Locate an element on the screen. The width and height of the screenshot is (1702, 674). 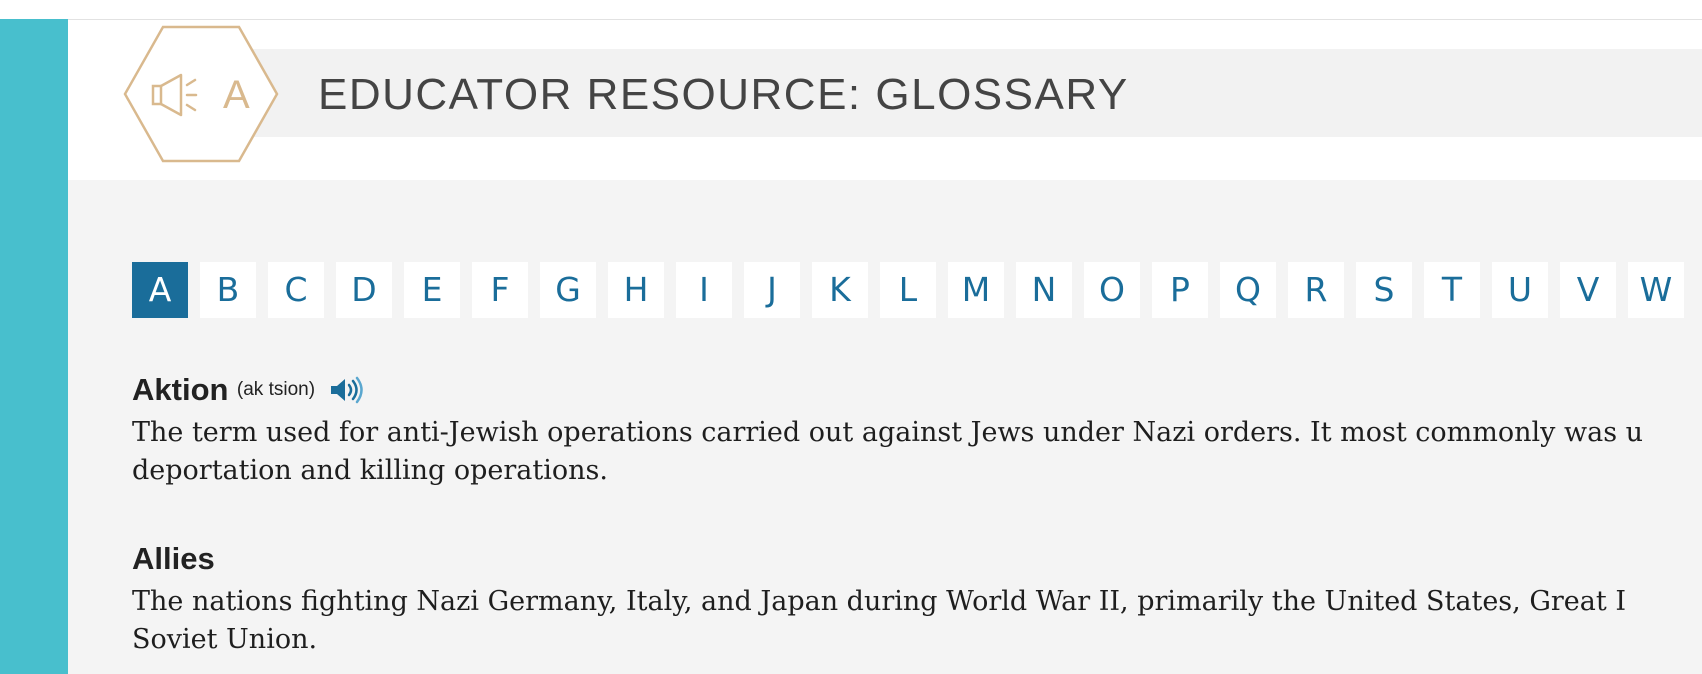
letter-f-link: F is located at coordinates (500, 290).